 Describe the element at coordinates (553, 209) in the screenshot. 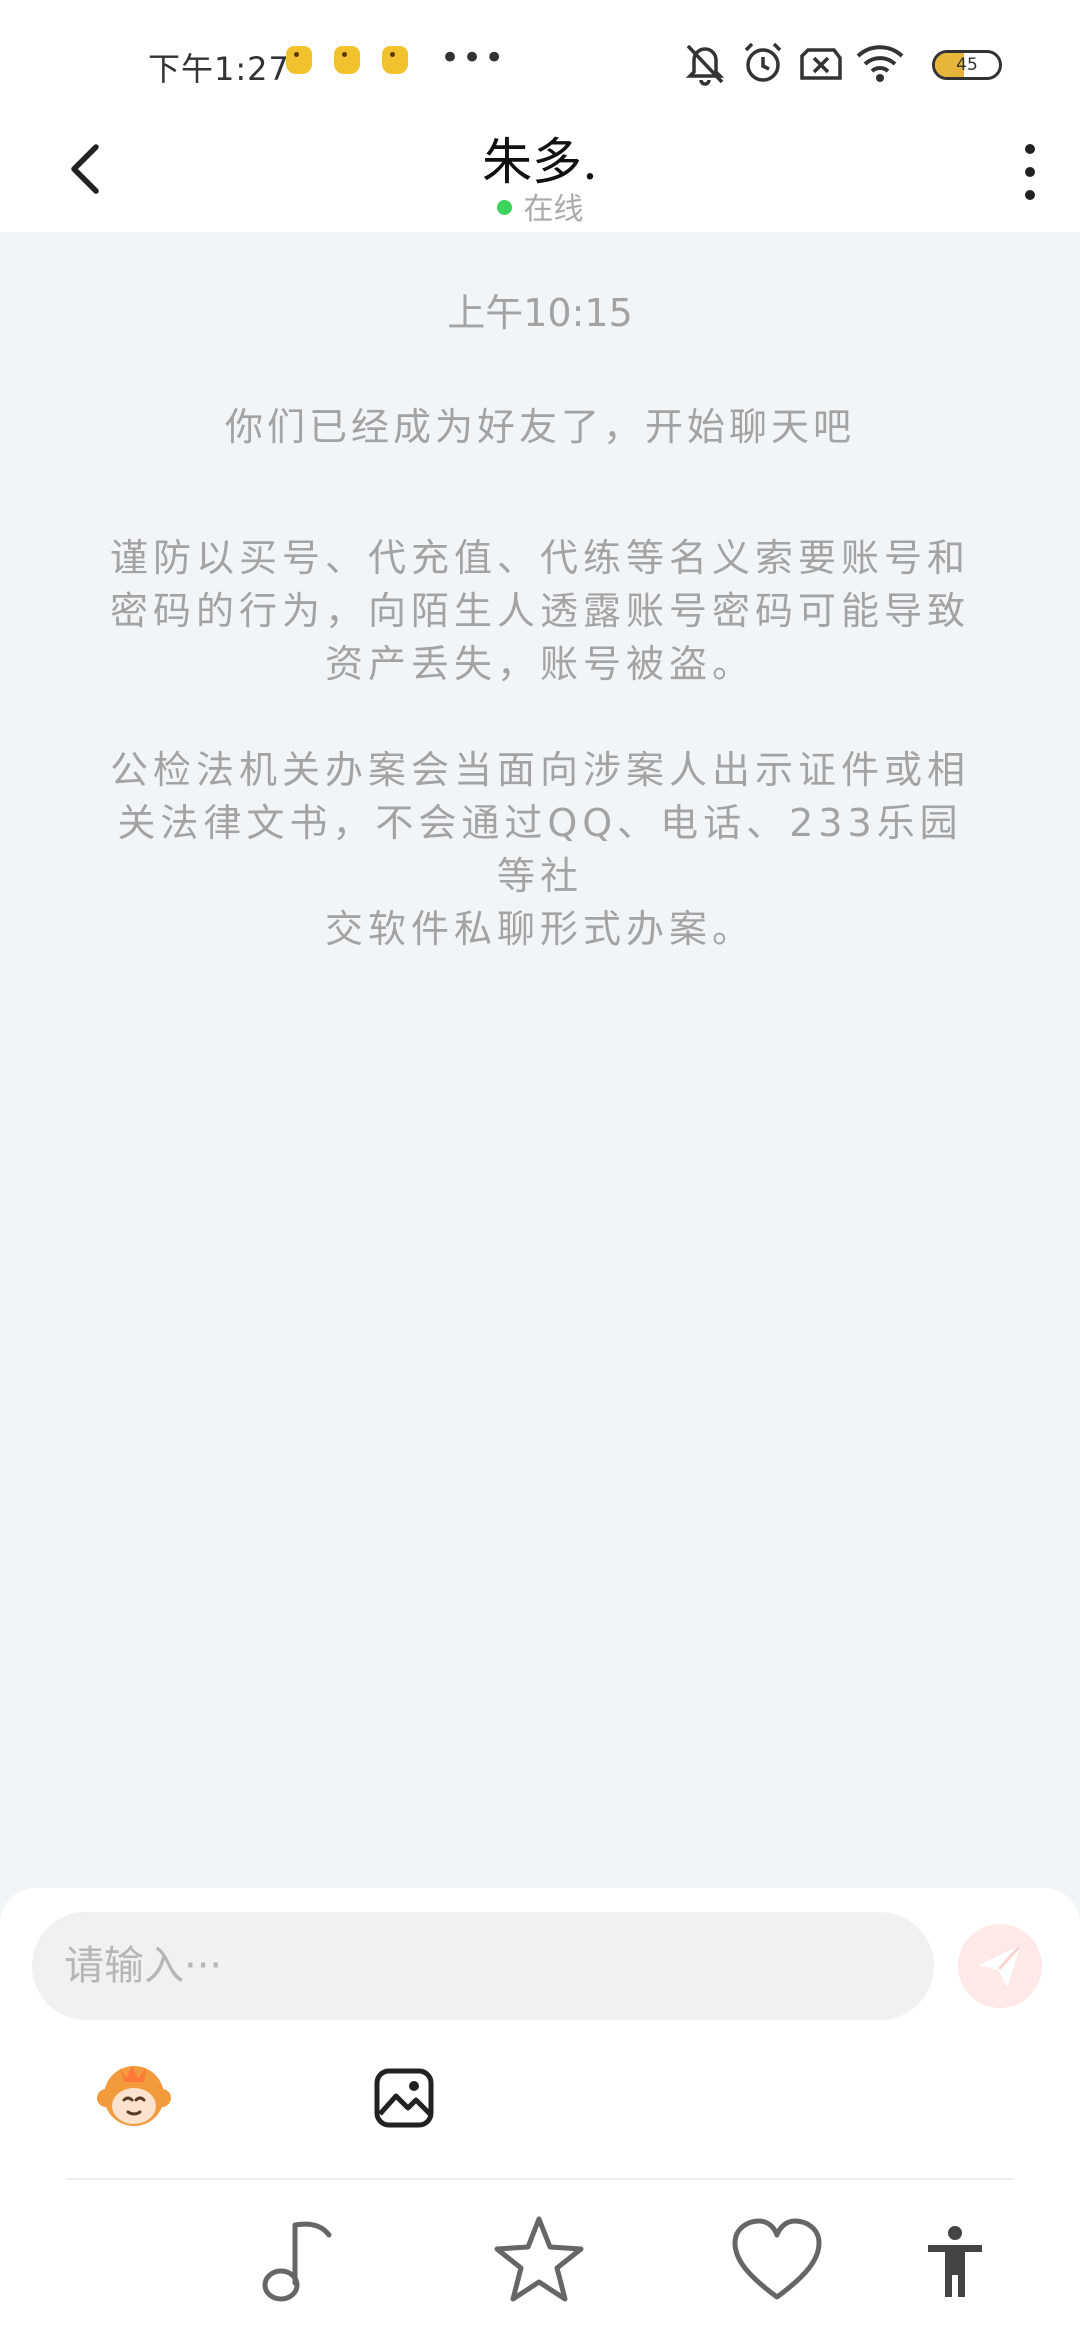

I see `online-status-label: 在线` at that location.